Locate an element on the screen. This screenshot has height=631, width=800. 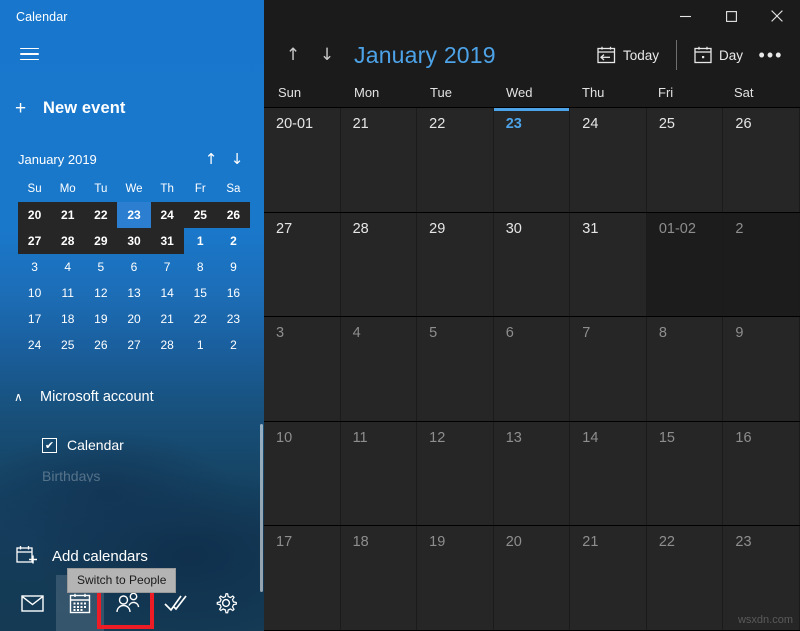
day-cell: 12 is located at coordinates (455, 473).